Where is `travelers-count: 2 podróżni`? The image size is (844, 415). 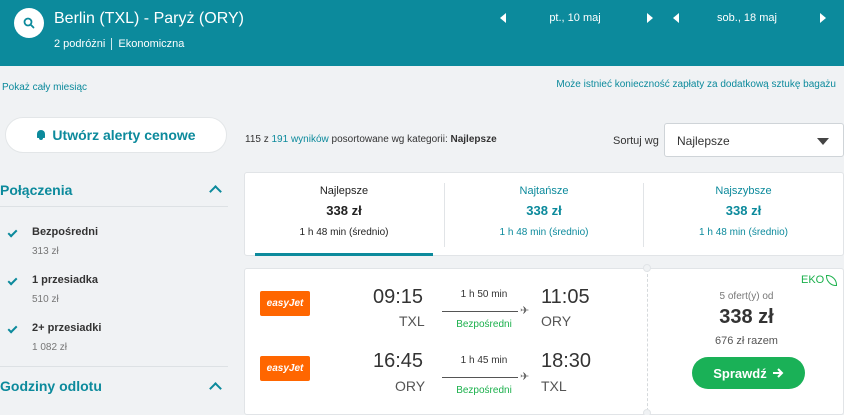
travelers-count: 2 podróżni is located at coordinates (80, 44).